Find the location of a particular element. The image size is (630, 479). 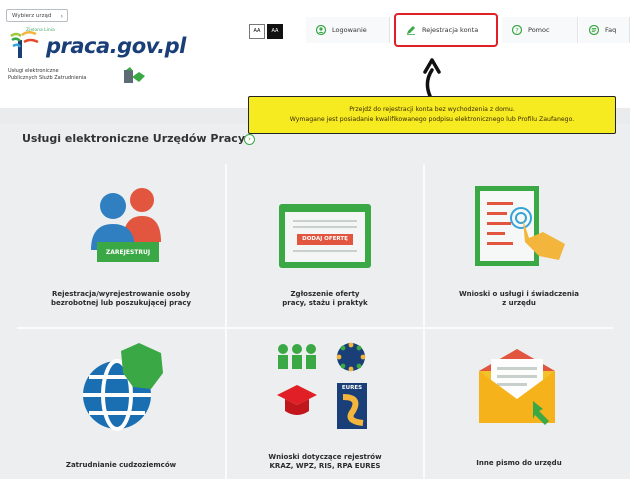

office-select: Wybierz urząd › is located at coordinates (37, 15).